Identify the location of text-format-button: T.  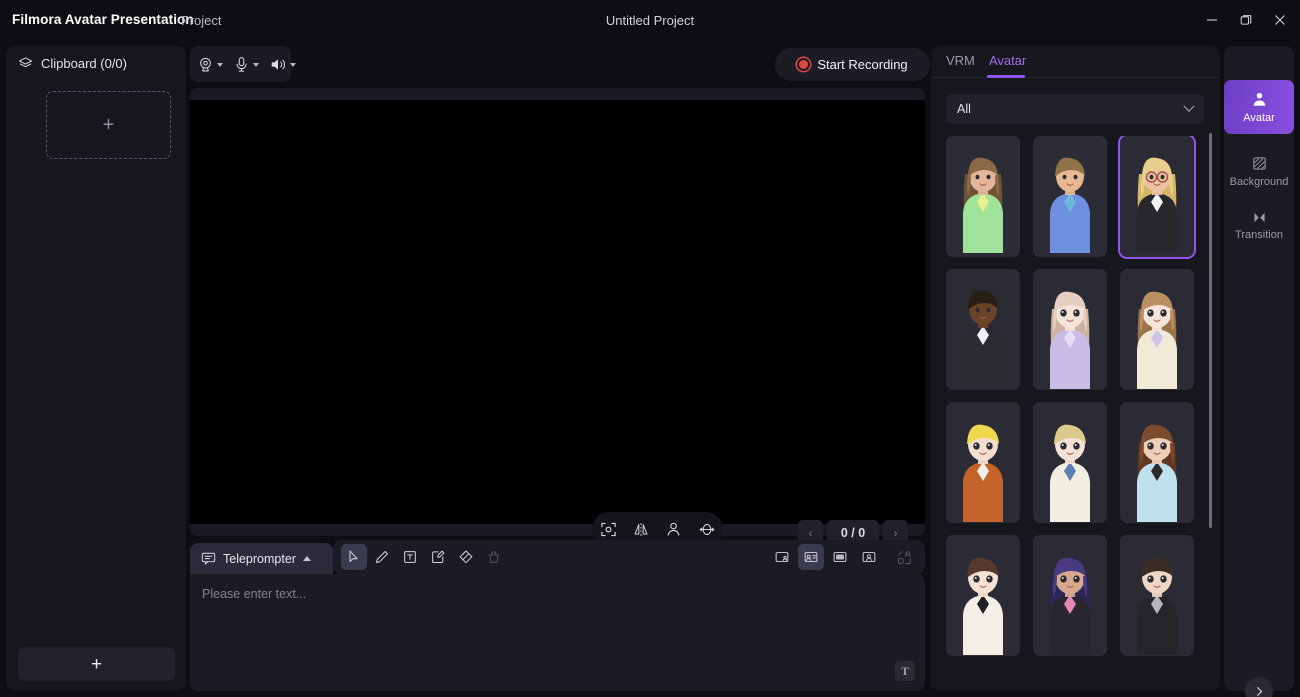
(905, 671).